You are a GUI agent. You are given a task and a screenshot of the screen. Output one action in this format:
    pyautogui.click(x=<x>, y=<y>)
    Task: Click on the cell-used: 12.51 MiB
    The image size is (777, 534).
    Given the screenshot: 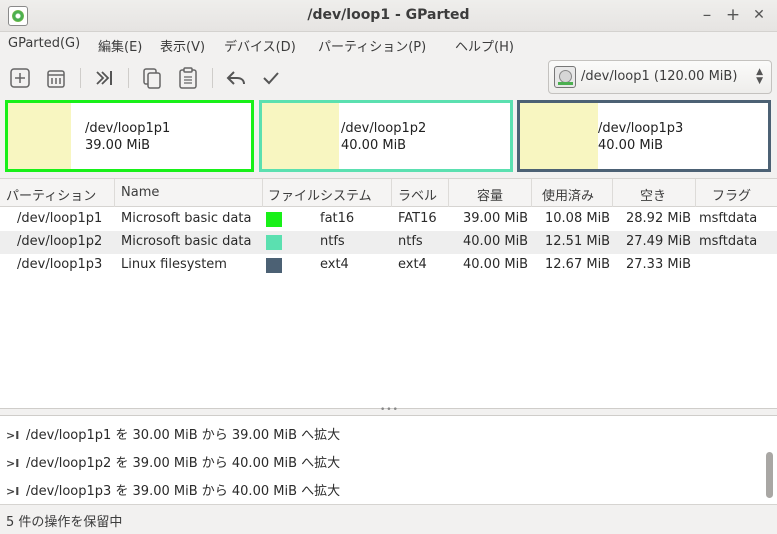 What is the action you would take?
    pyautogui.click(x=578, y=241)
    